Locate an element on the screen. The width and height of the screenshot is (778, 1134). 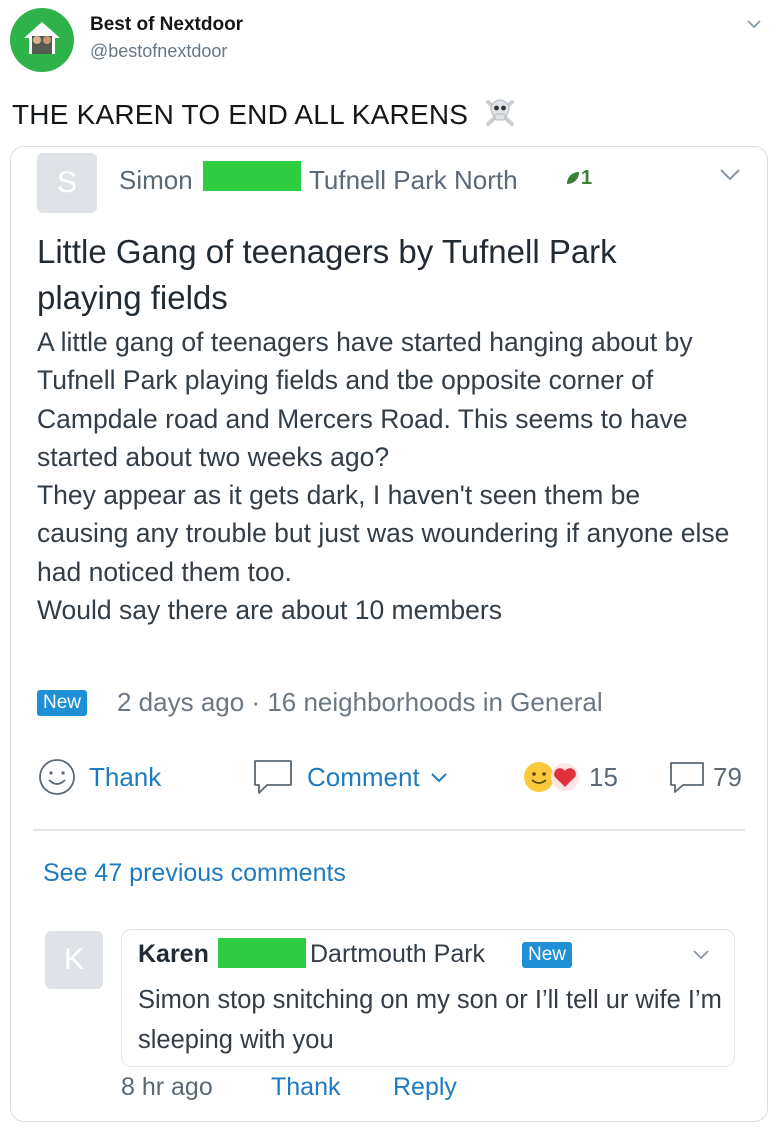
see-previous-comments-link: See 47 previous comments is located at coordinates (194, 873).